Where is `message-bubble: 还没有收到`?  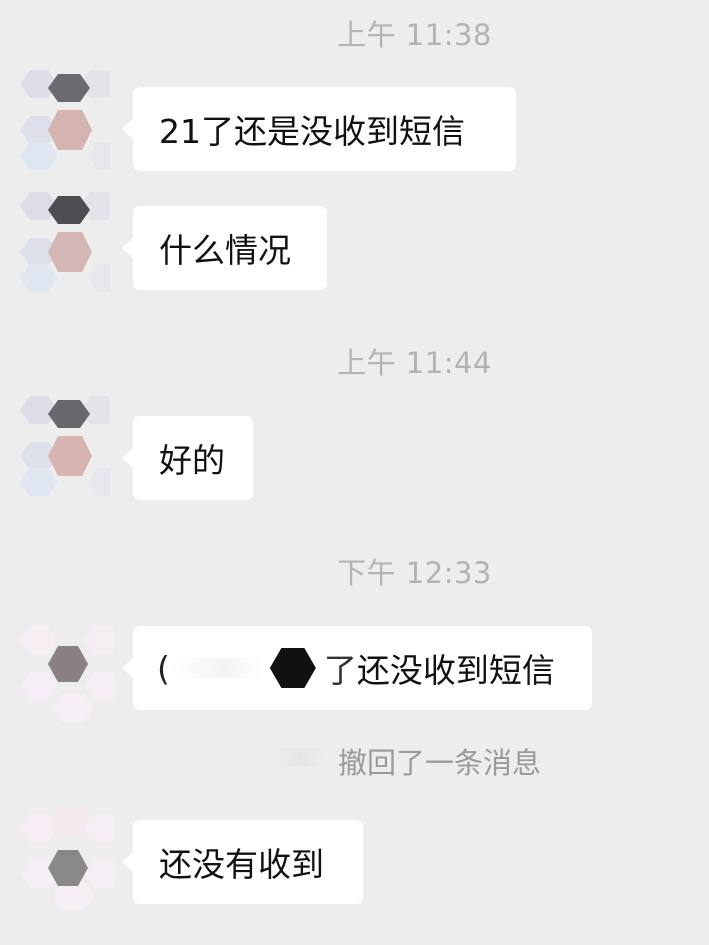 message-bubble: 还没有收到 is located at coordinates (242, 862).